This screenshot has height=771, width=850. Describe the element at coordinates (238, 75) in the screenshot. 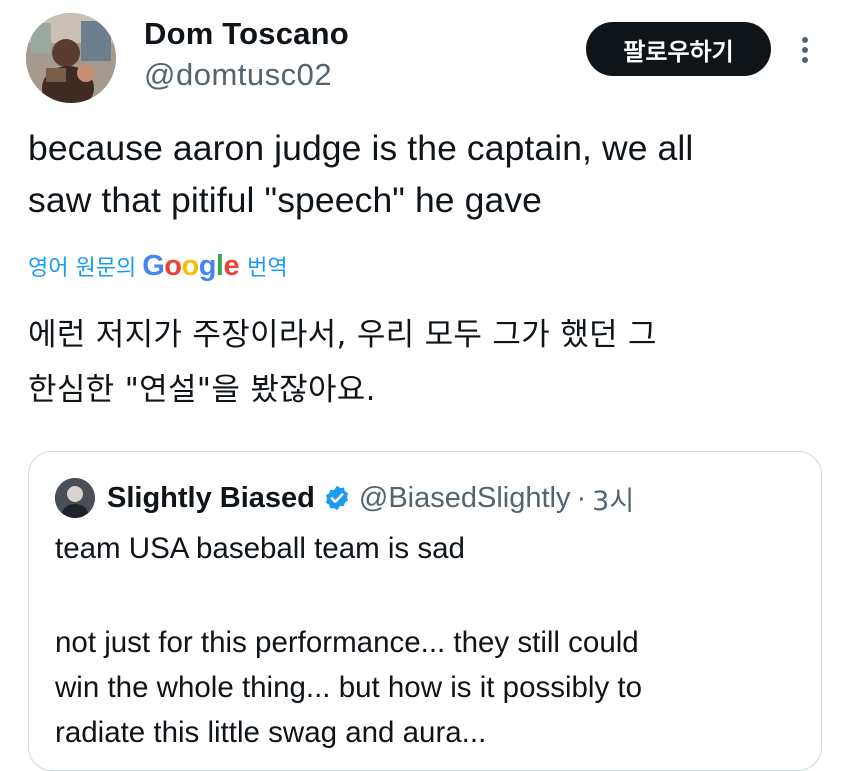

I see `author-handle: @domtusc02` at that location.